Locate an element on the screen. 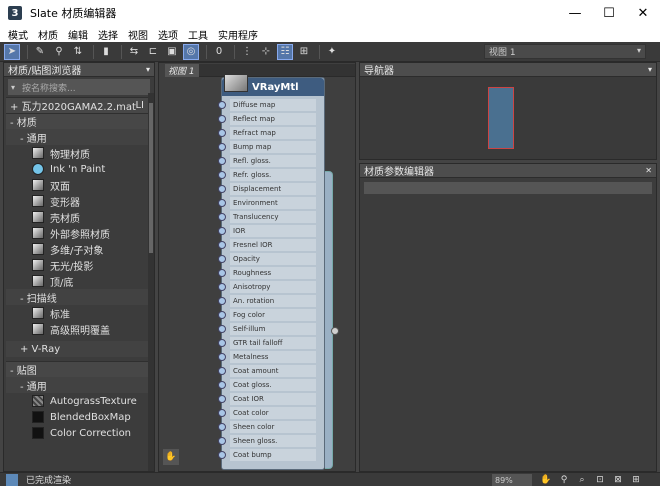  menu-view: 视图 is located at coordinates (138, 34).